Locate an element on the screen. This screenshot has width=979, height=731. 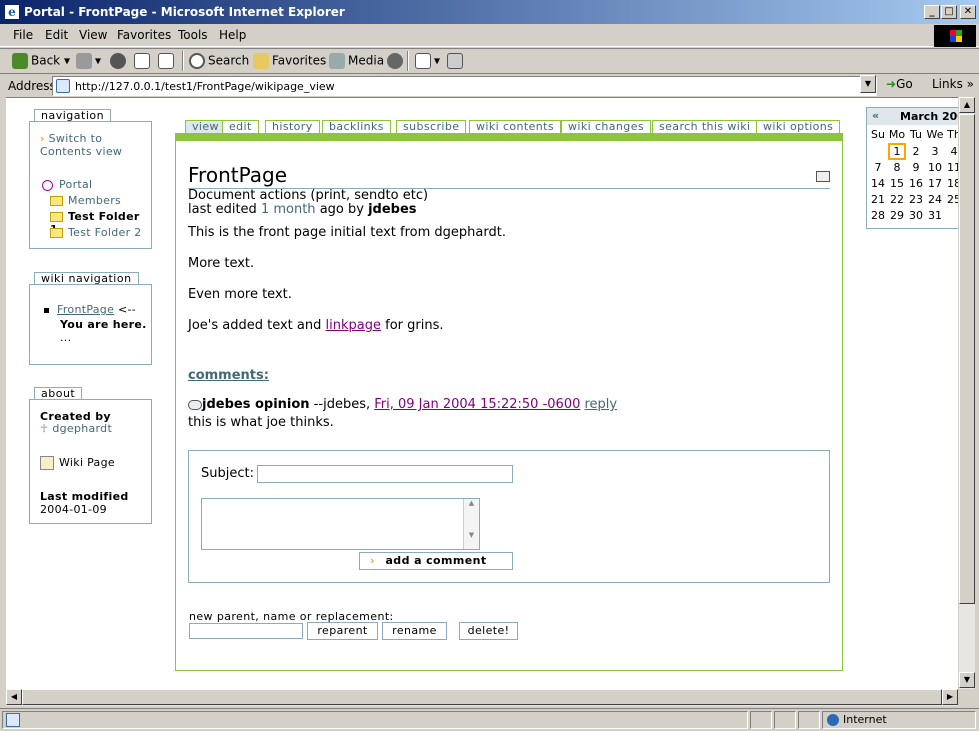
links-button: Links » is located at coordinates (953, 84).